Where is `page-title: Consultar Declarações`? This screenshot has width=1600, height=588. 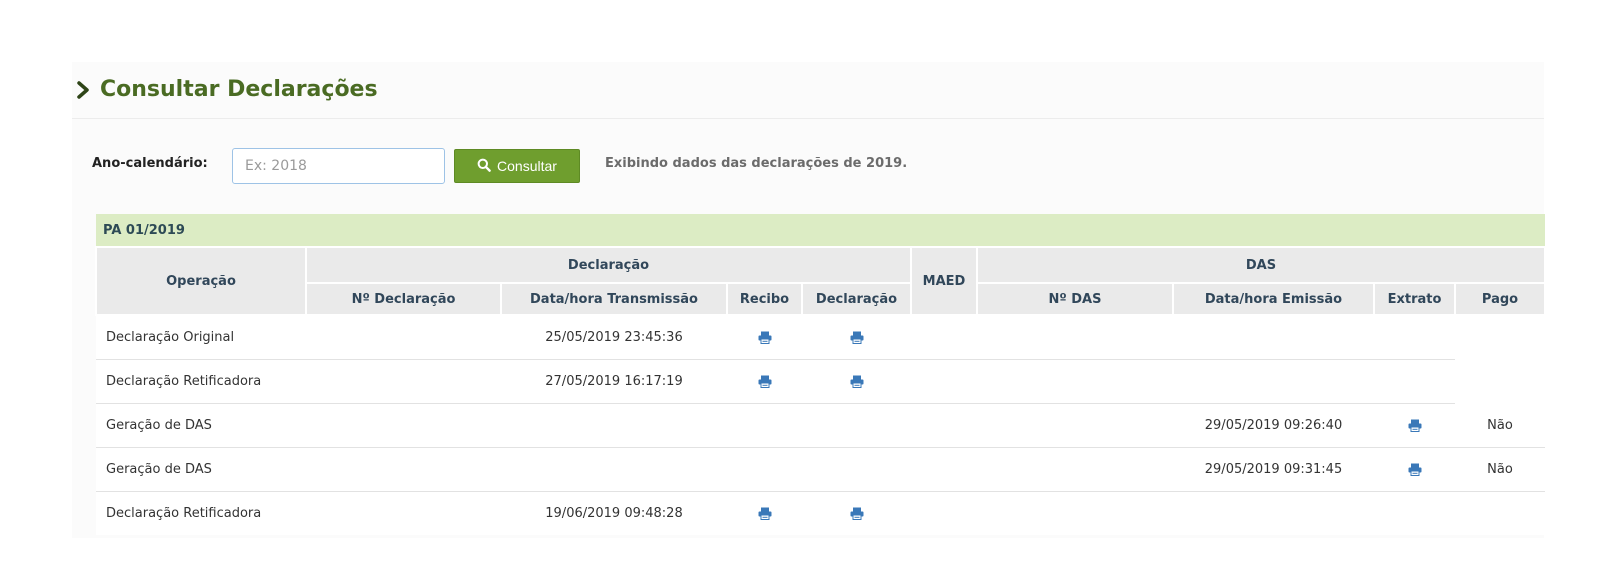
page-title: Consultar Declarações is located at coordinates (227, 89).